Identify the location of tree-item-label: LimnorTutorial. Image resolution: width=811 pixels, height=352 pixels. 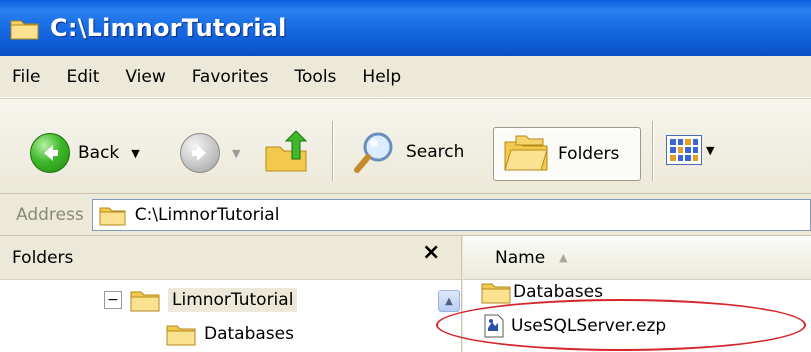
(233, 300).